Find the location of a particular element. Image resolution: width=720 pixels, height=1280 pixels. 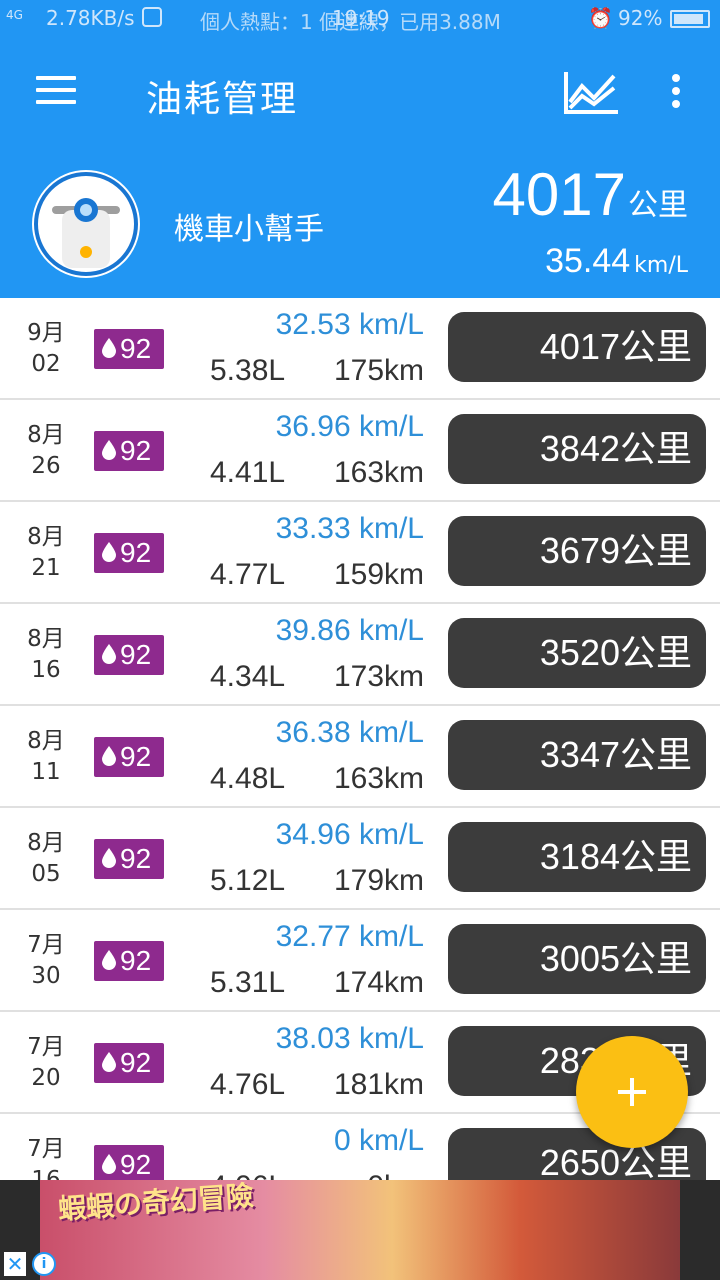

record-odometer: 3520公里 is located at coordinates (577, 653).